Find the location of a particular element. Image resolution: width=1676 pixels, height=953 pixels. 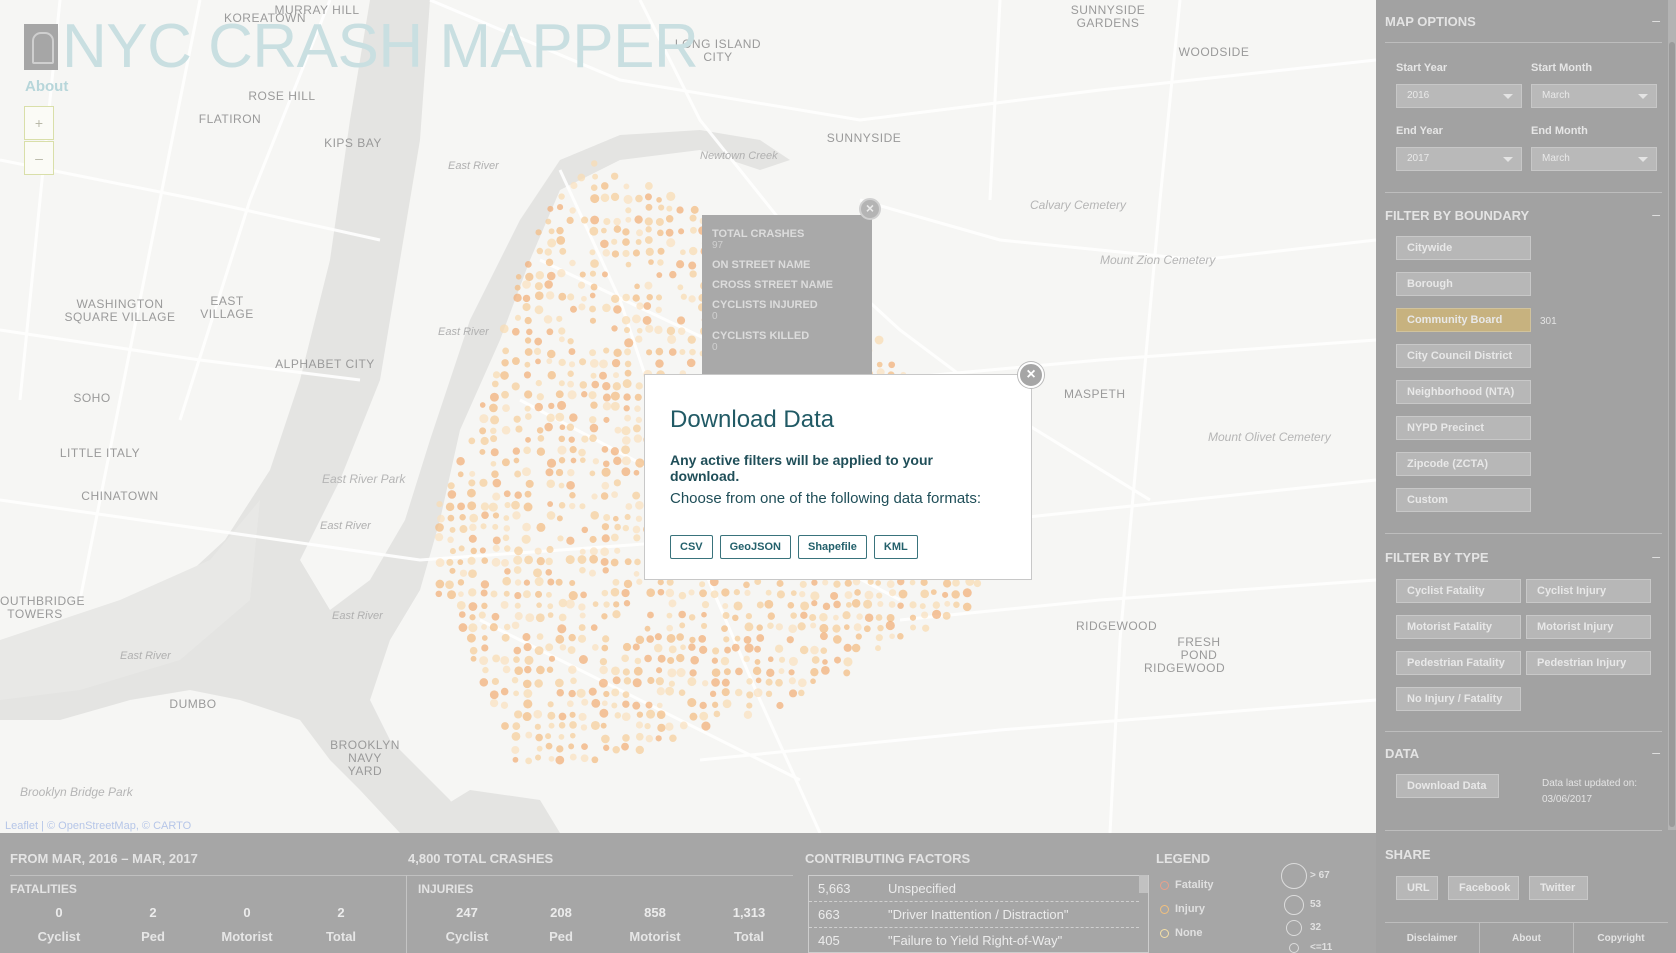

boundary-filter-button: City Council District is located at coordinates (1463, 356).